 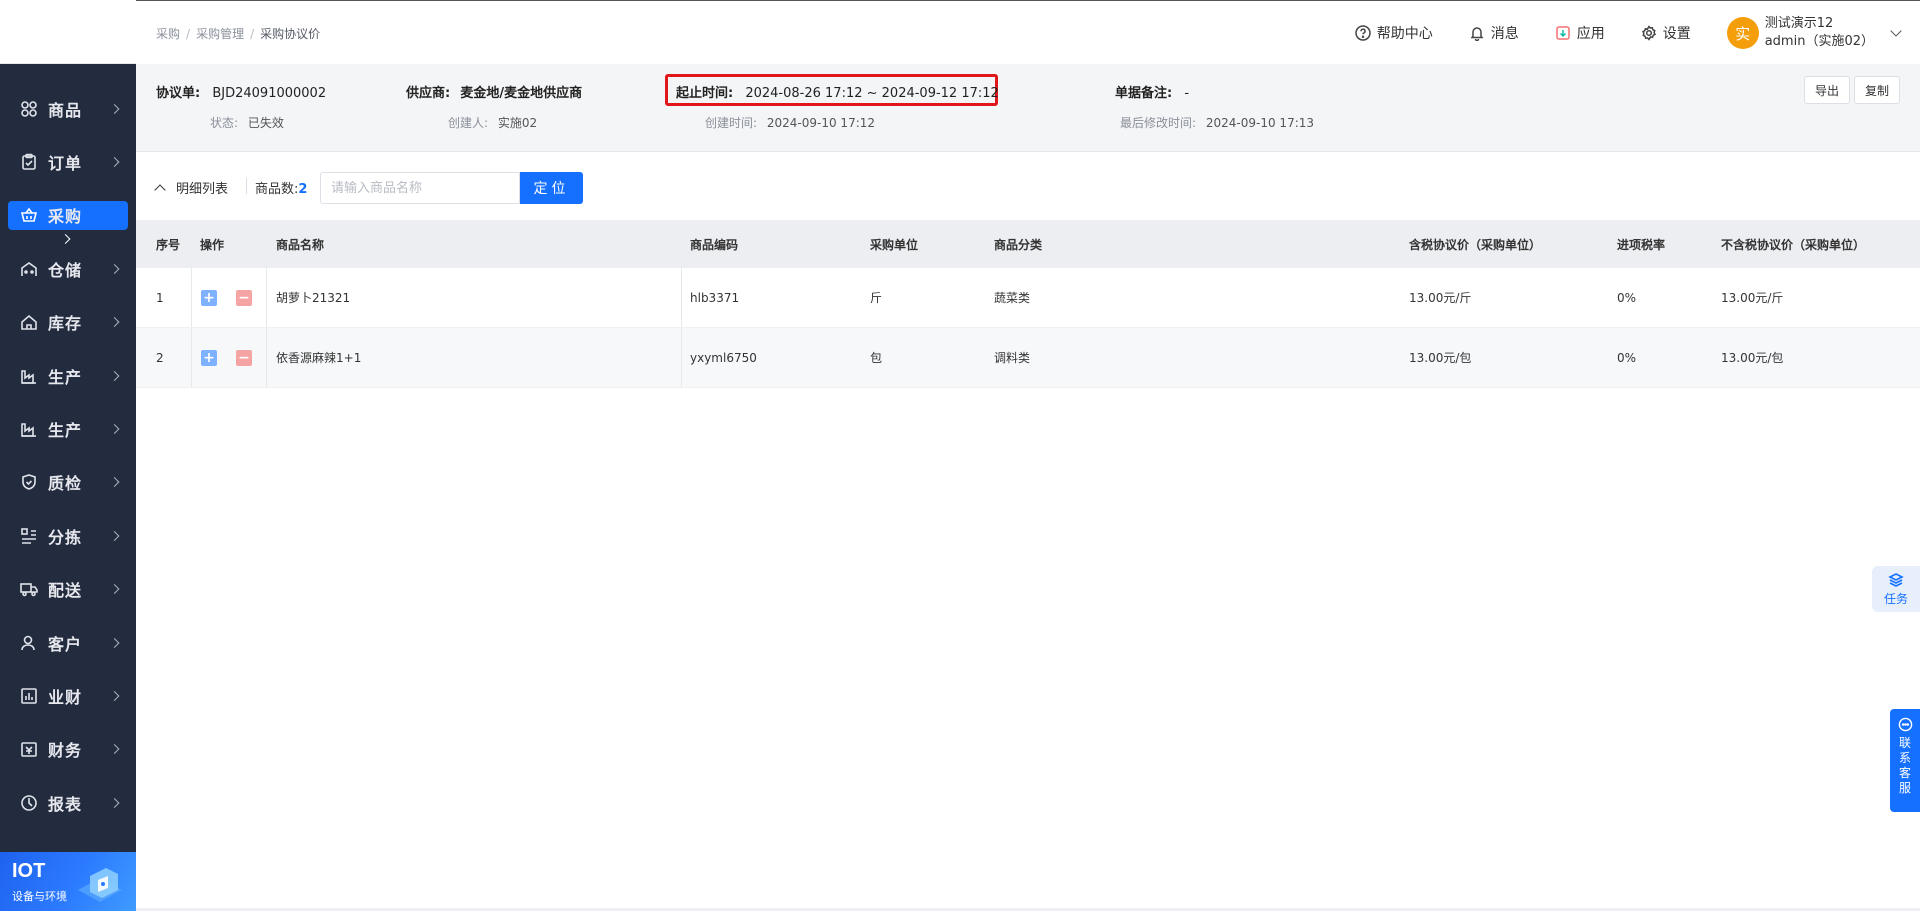 I want to click on cell-category: 蔬菜类, so click(x=1012, y=298).